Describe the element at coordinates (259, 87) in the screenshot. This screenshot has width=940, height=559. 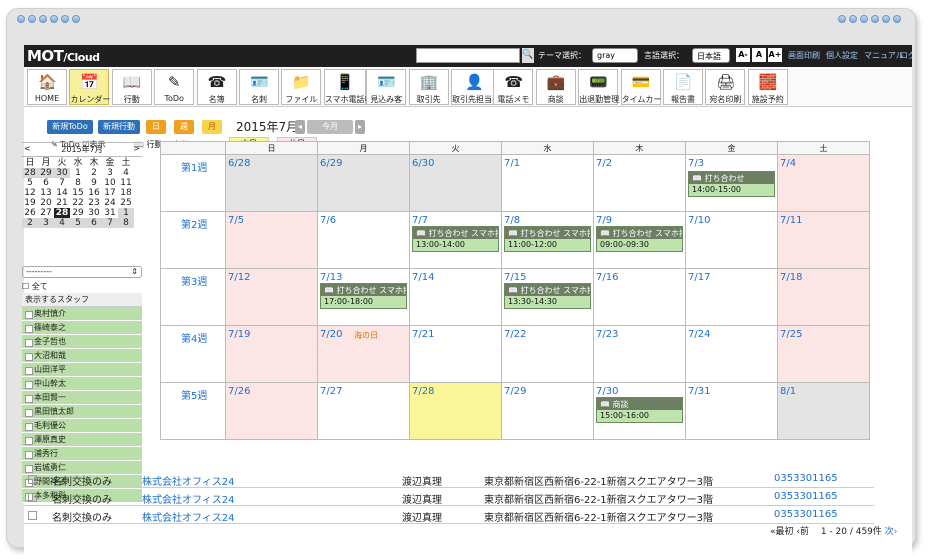
I see `toolbar-card-button: 🪪 名刺` at that location.